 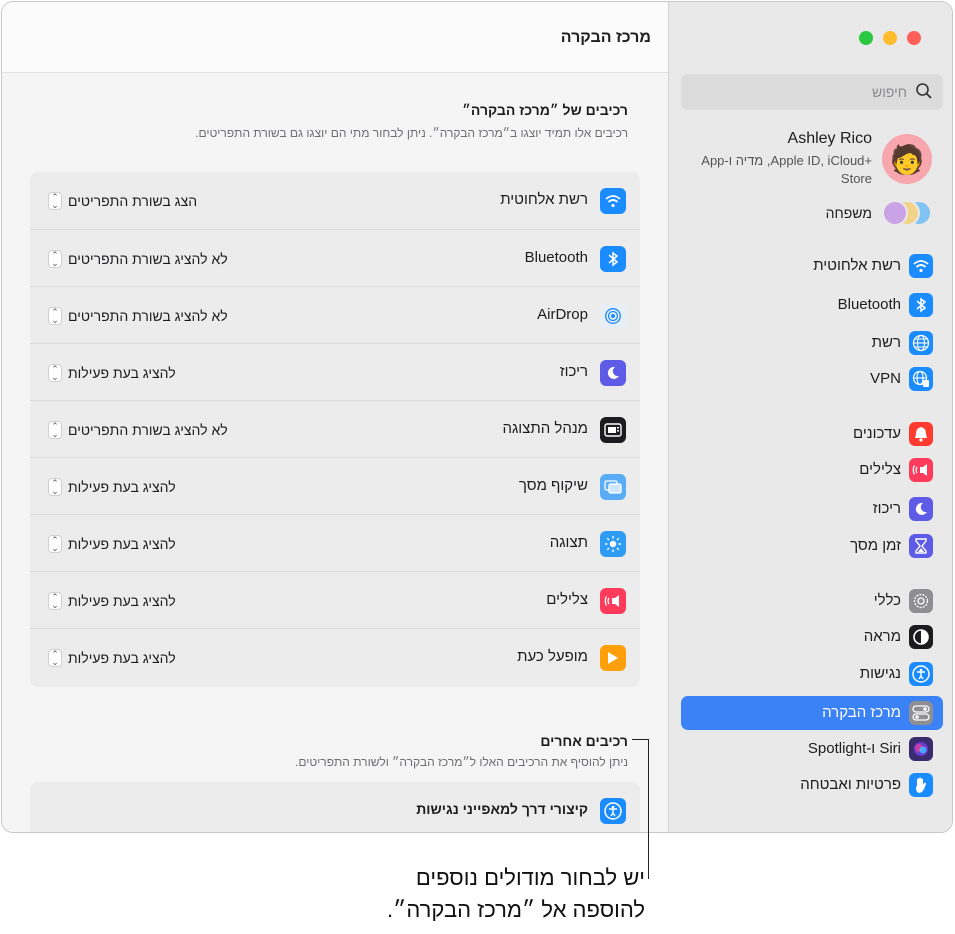 I want to click on profile-subtitle: Apple ID, iCloud+‎, מדיה ו-App Store, so click(x=786, y=169).